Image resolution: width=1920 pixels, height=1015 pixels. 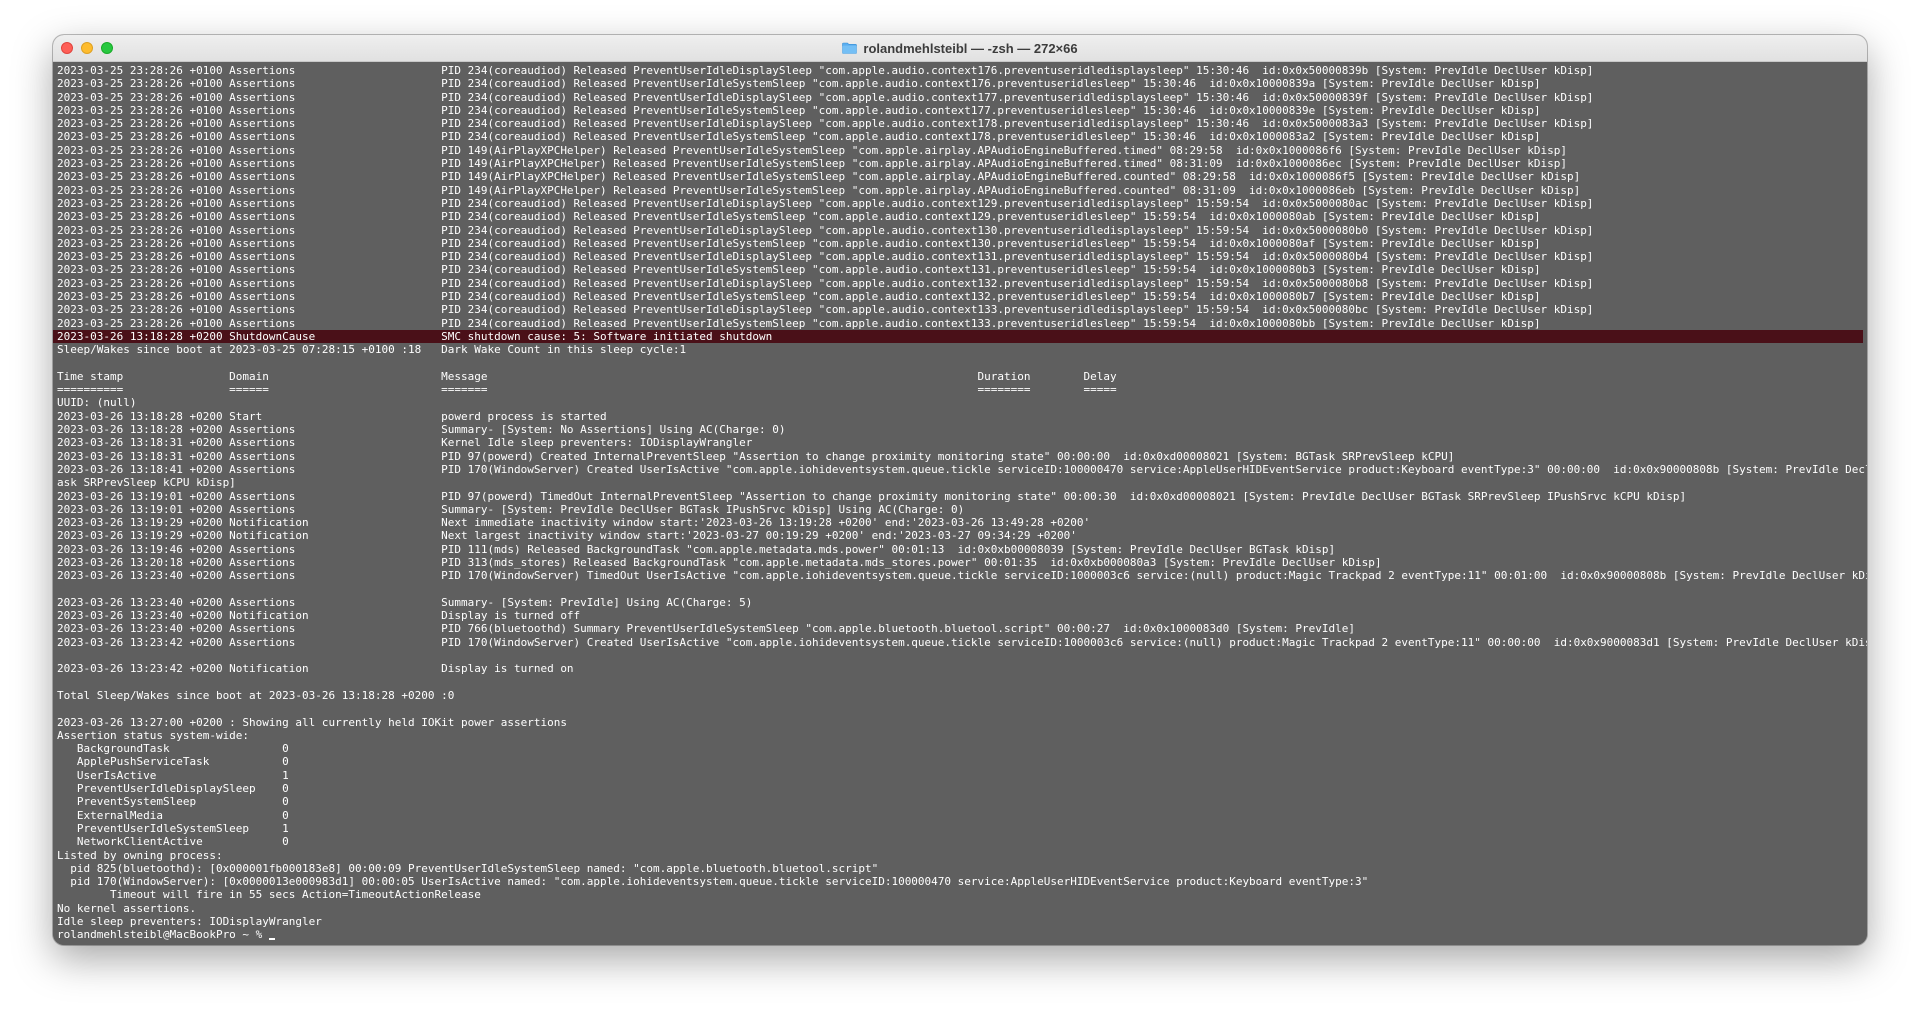 I want to click on shell-prompt: rolandmehlsteibl@MacBookPro ~ %, so click(x=163, y=935).